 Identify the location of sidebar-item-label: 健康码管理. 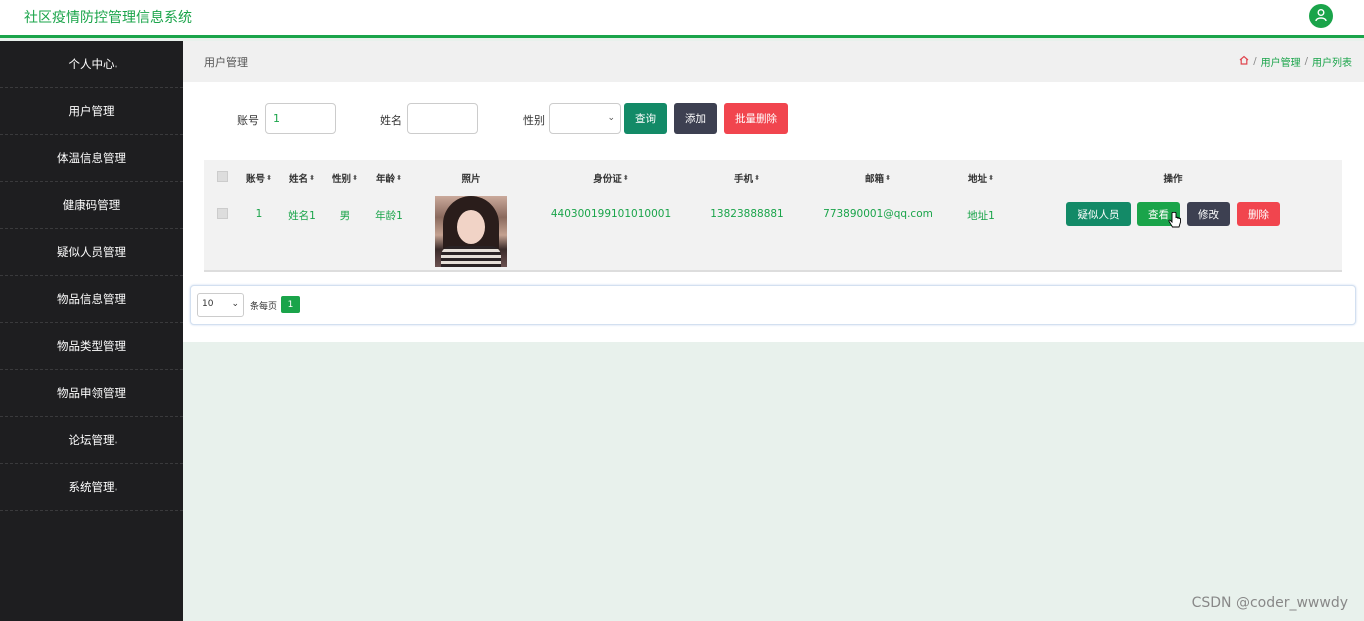
(91, 205).